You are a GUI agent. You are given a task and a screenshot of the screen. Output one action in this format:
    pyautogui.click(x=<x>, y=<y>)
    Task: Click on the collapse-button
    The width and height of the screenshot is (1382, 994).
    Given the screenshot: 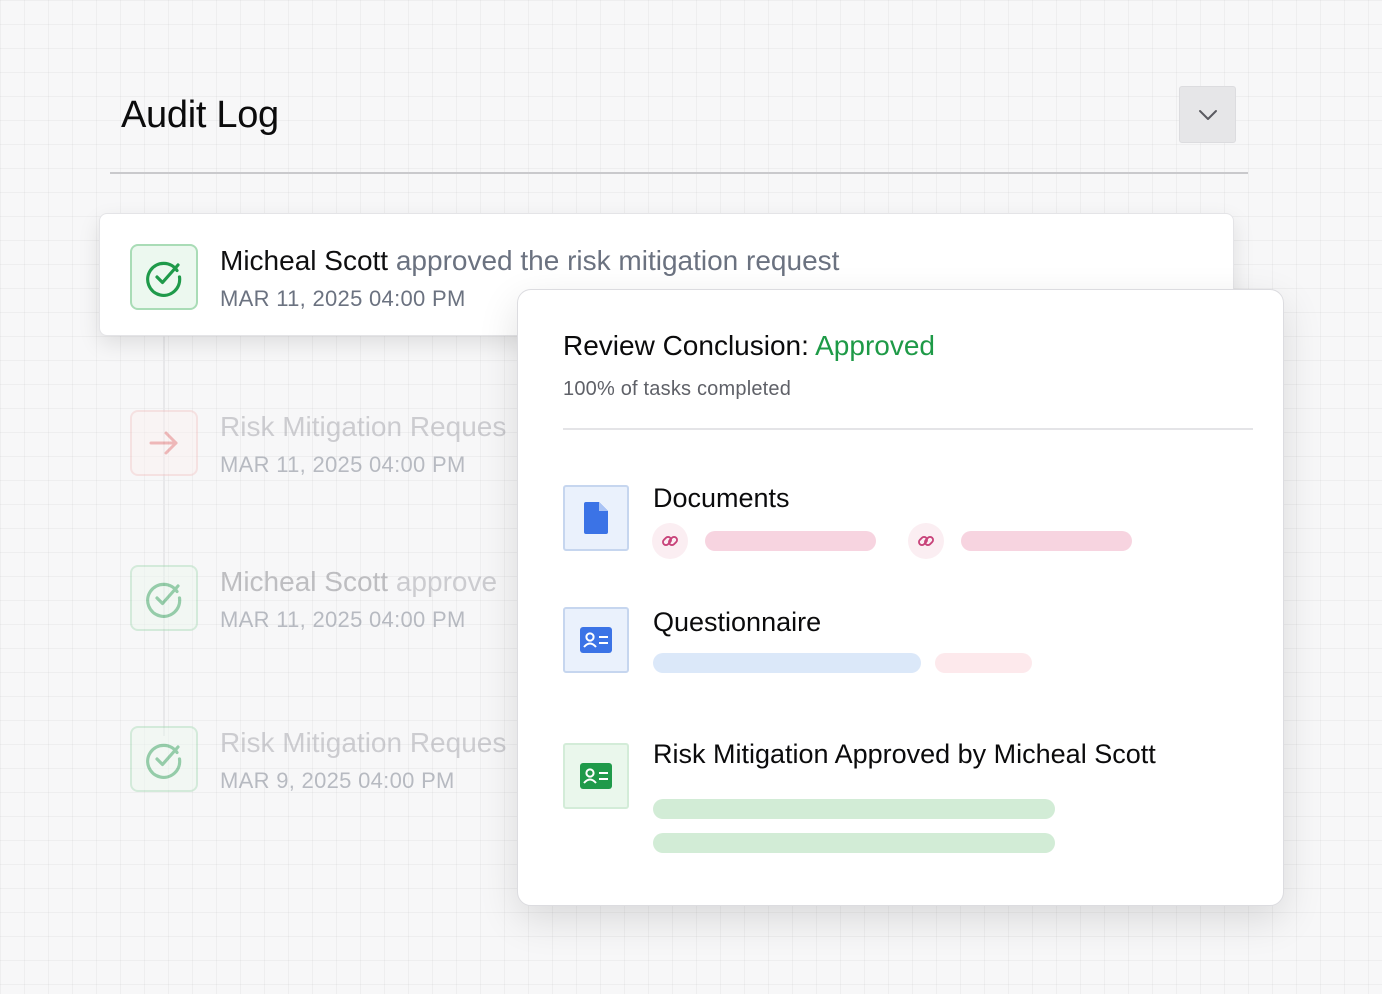 What is the action you would take?
    pyautogui.click(x=1207, y=114)
    